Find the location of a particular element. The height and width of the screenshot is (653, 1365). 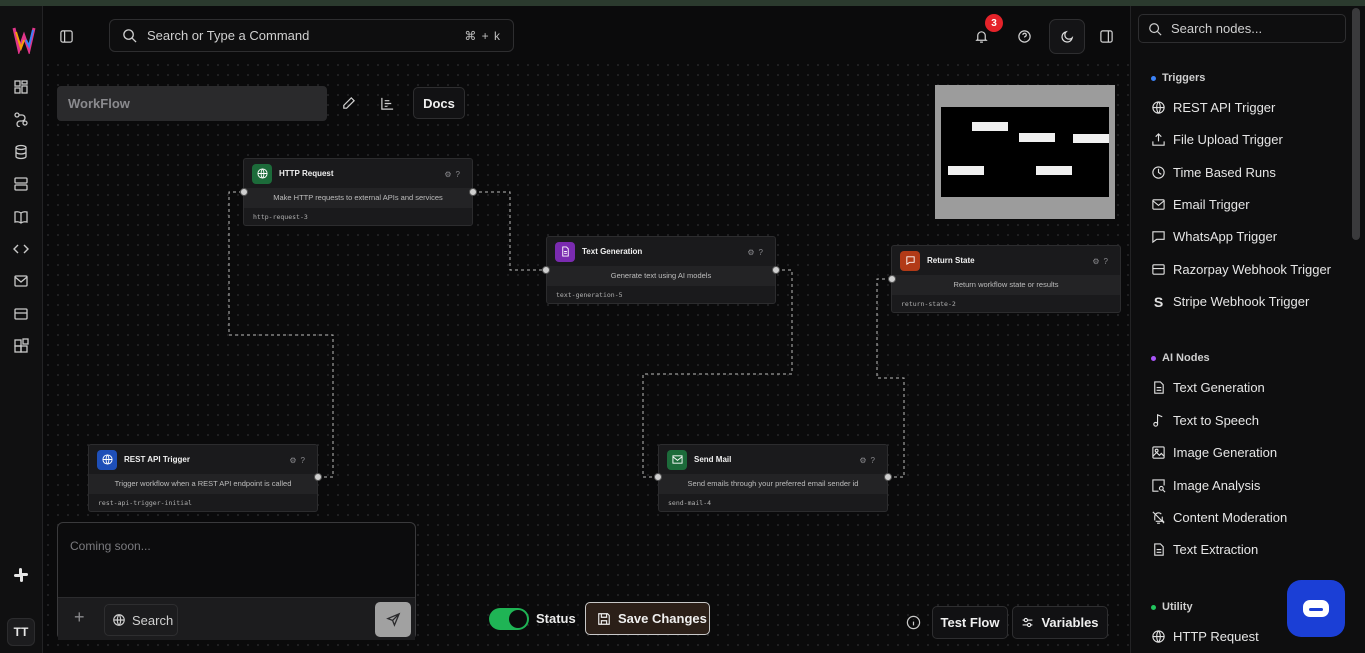

node-id: send-mail-4 is located at coordinates (690, 503).